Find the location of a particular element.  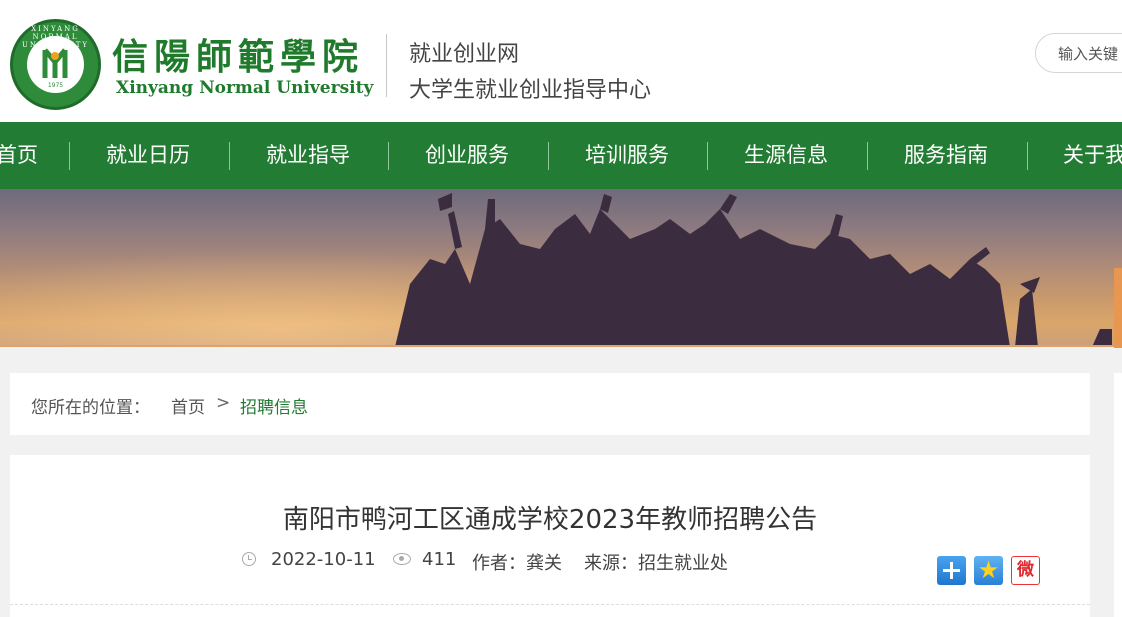

breadcrumb: 您所在的位置： 首页 > 招聘信息 is located at coordinates (550, 404).